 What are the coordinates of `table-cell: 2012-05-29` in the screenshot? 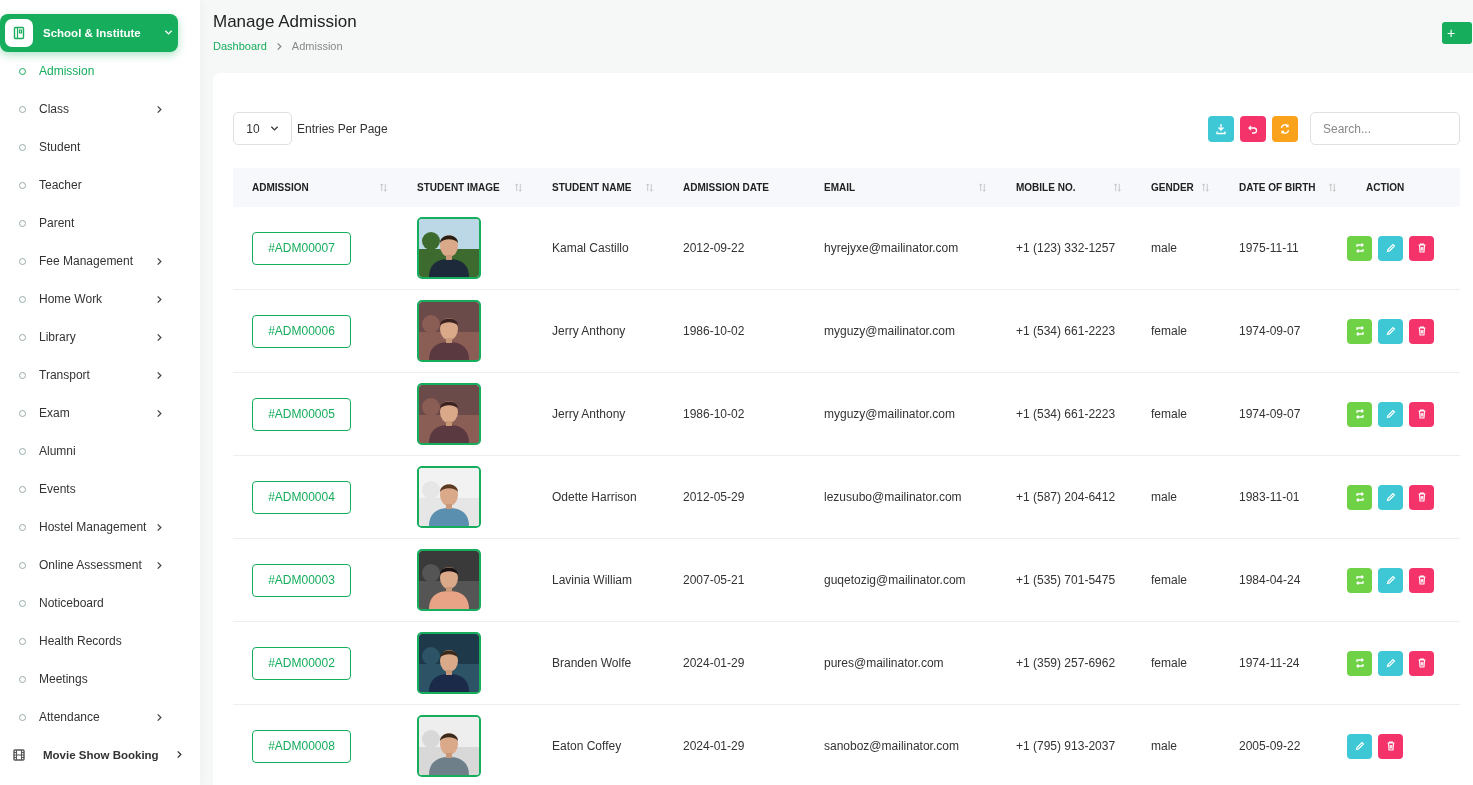 It's located at (714, 497).